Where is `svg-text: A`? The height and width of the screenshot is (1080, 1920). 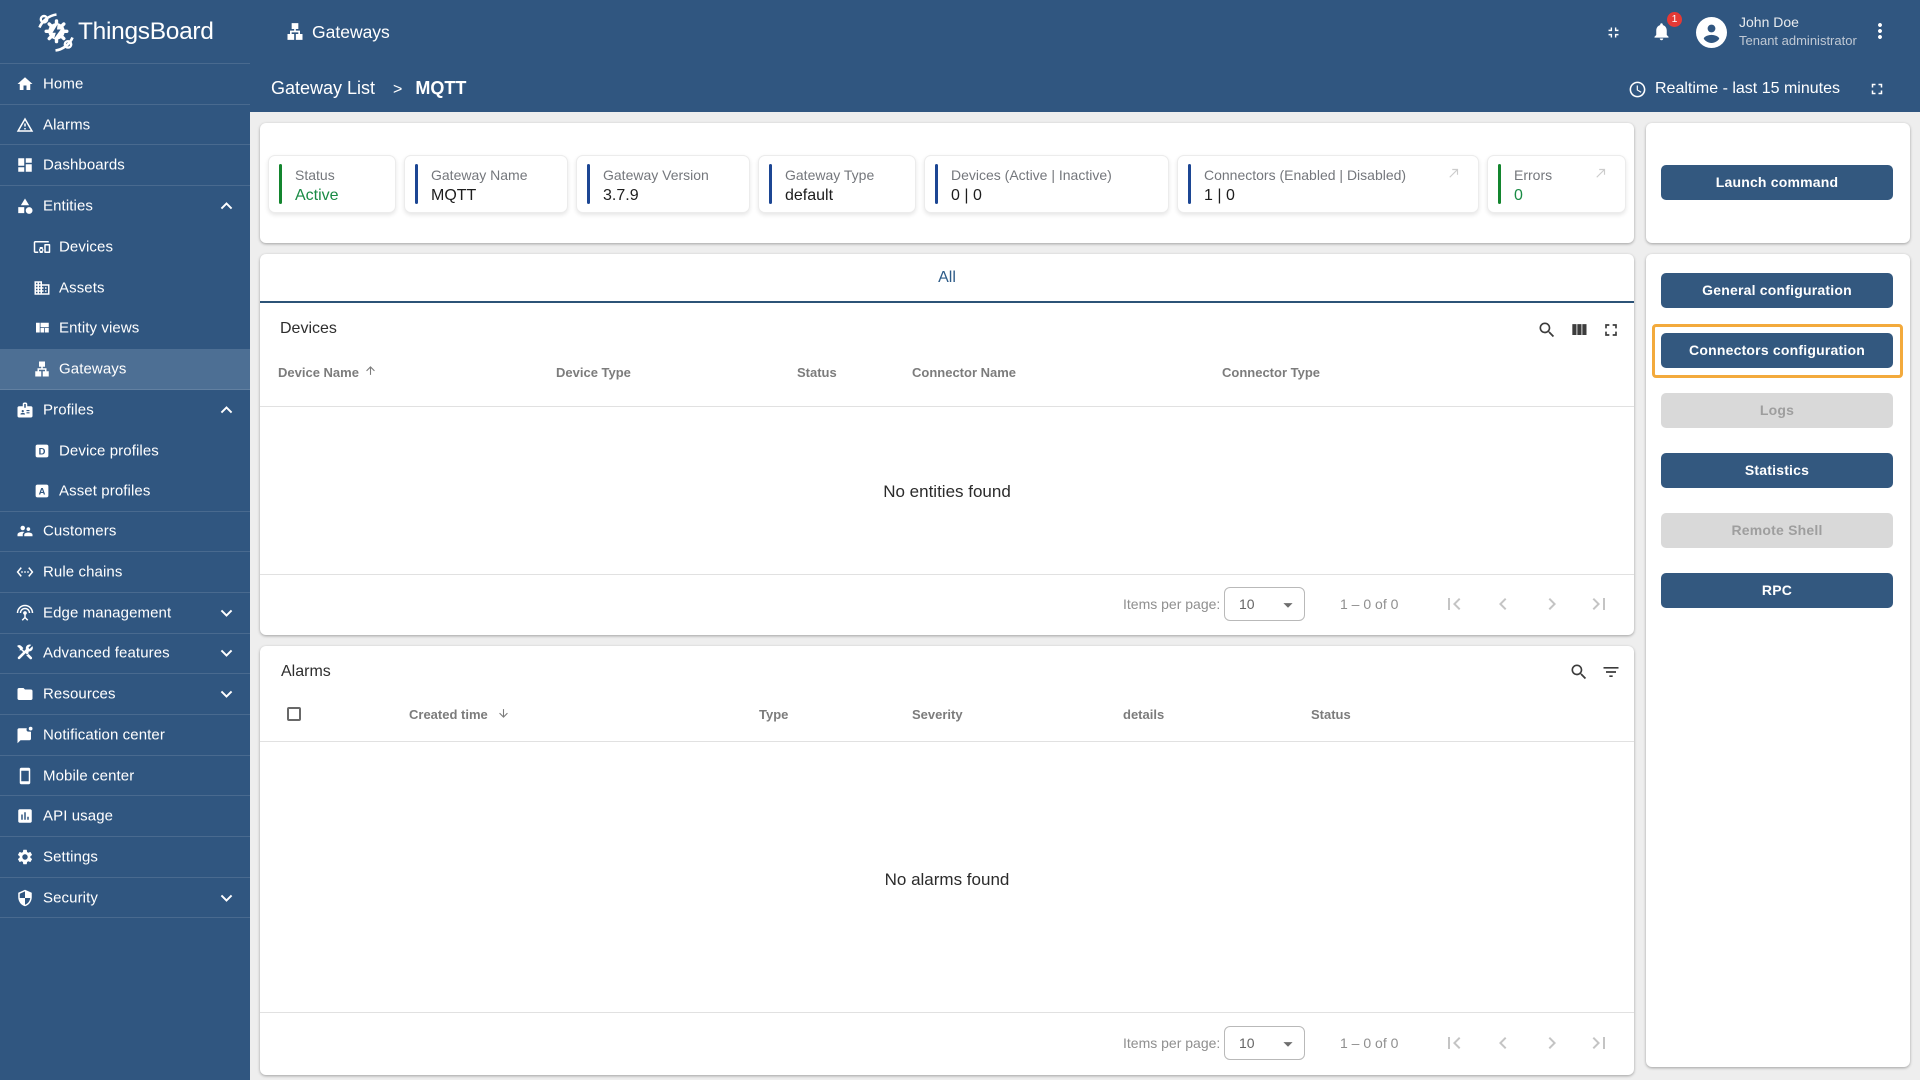
svg-text: A is located at coordinates (42, 491).